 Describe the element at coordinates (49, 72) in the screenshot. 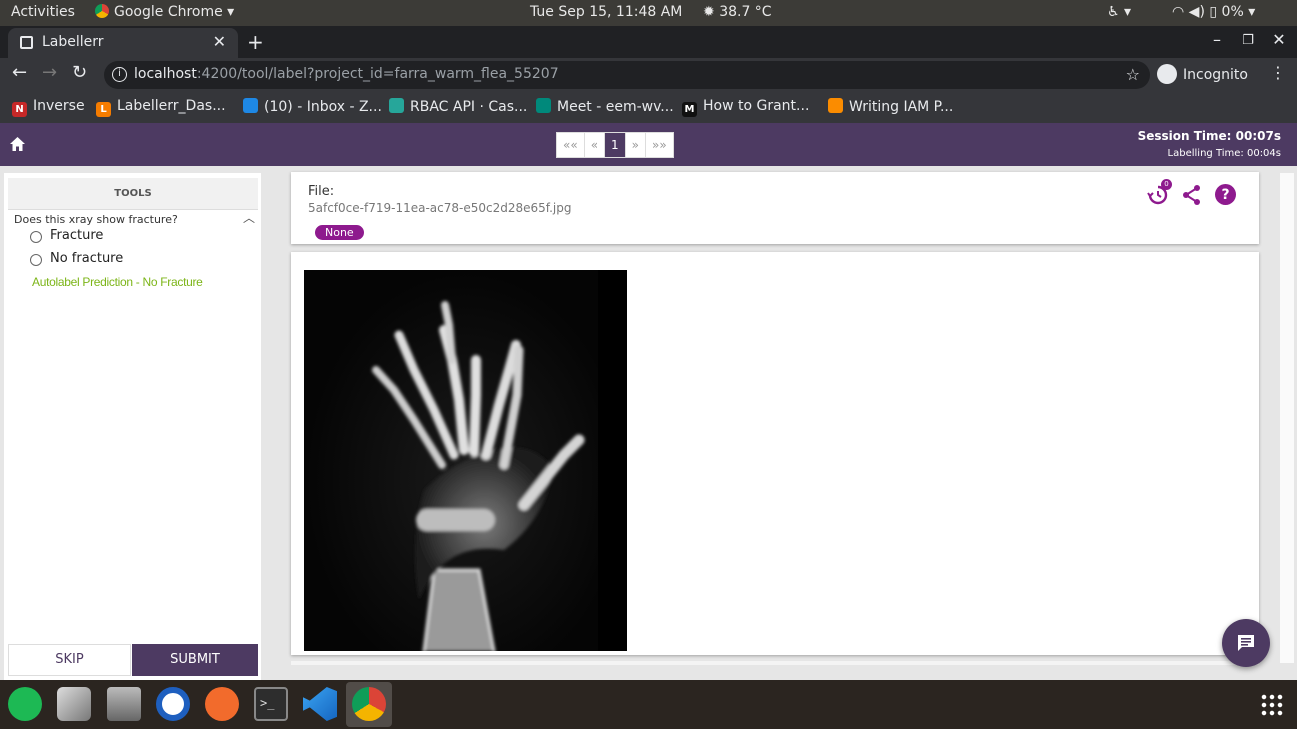

I see `forward-icon: →` at that location.